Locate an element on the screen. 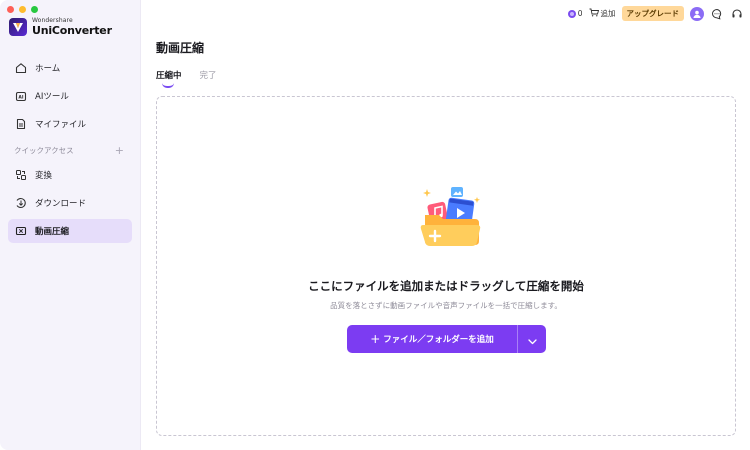 The width and height of the screenshot is (750, 450). sidebar-item-download: ダウンロード is located at coordinates (70, 203).